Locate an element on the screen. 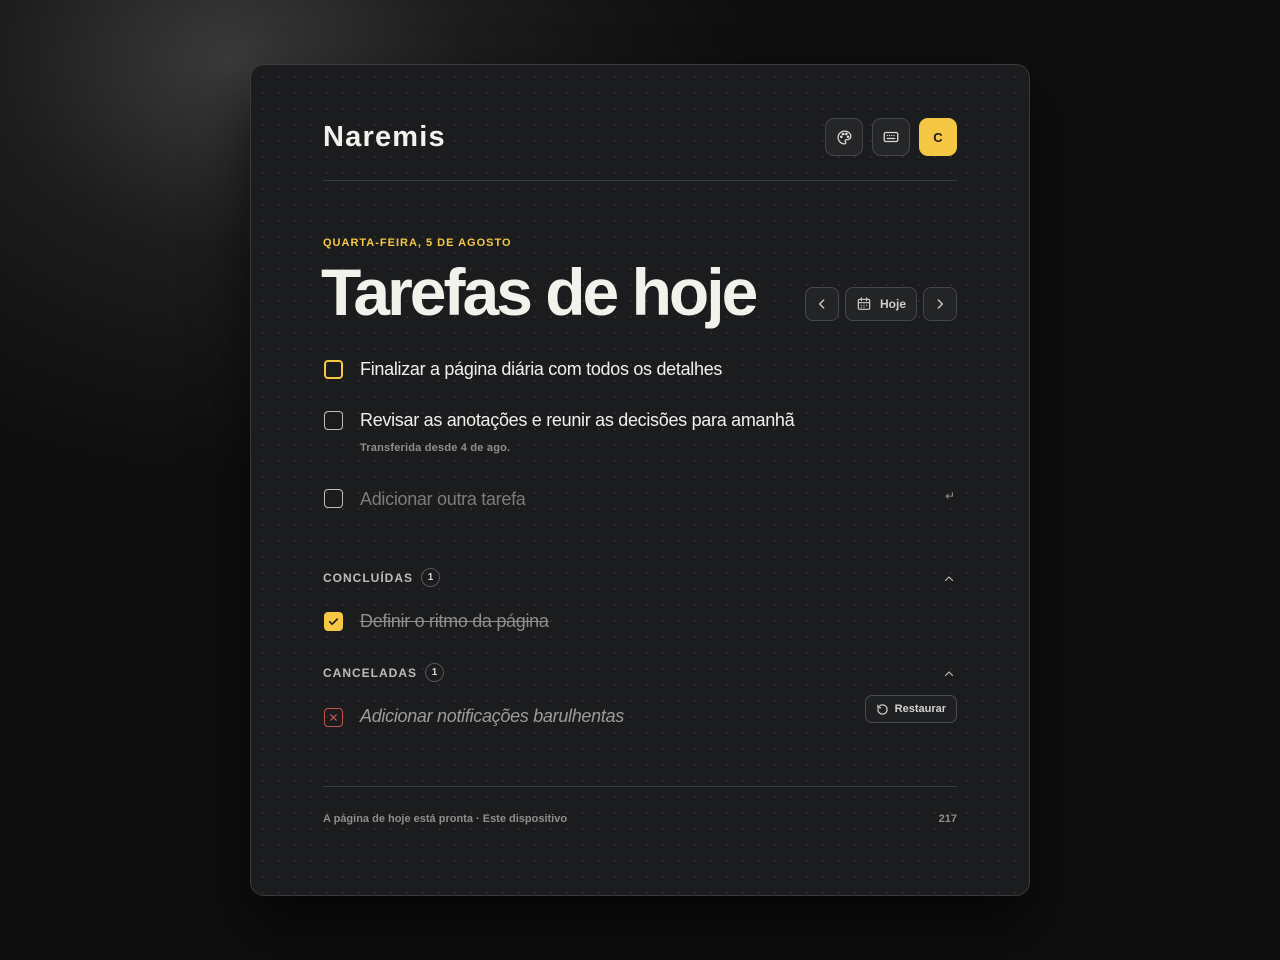  footer-count: 217 is located at coordinates (947, 819).